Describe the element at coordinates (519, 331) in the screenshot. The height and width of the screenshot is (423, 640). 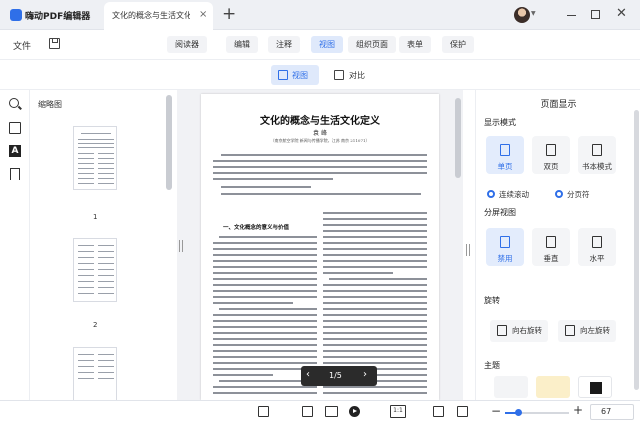
I see `rotate-right-button: 向右旋转` at that location.